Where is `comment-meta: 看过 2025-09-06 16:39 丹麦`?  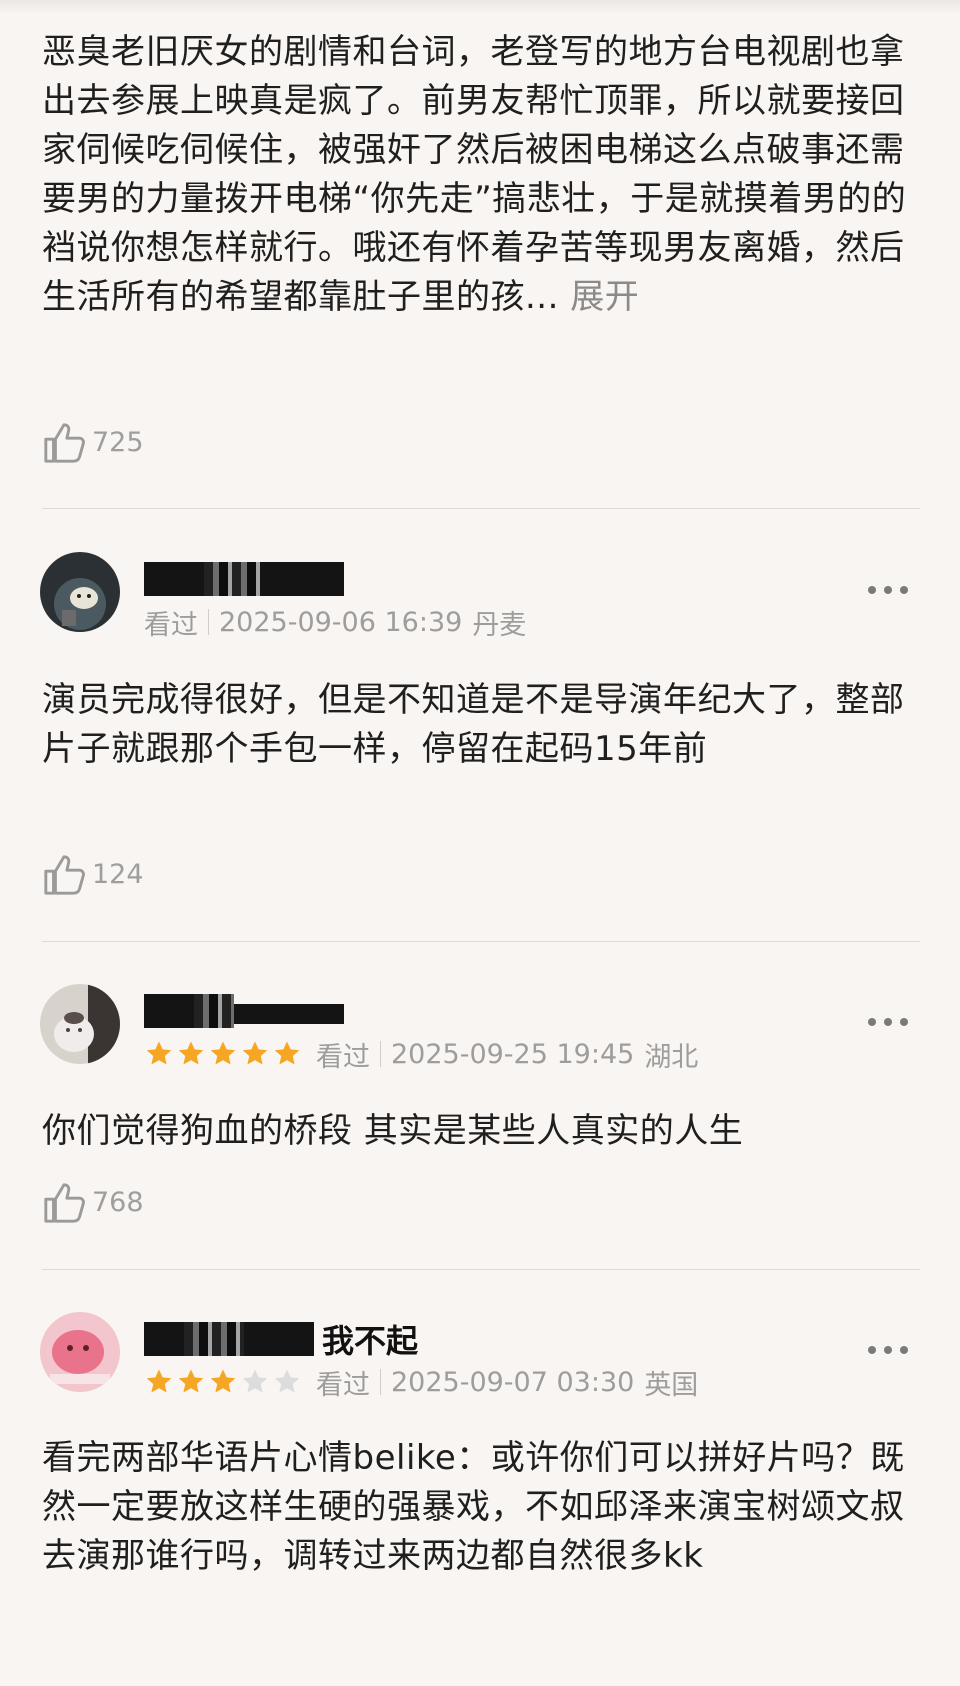
comment-meta: 看过 2025-09-06 16:39 丹麦 is located at coordinates (335, 622).